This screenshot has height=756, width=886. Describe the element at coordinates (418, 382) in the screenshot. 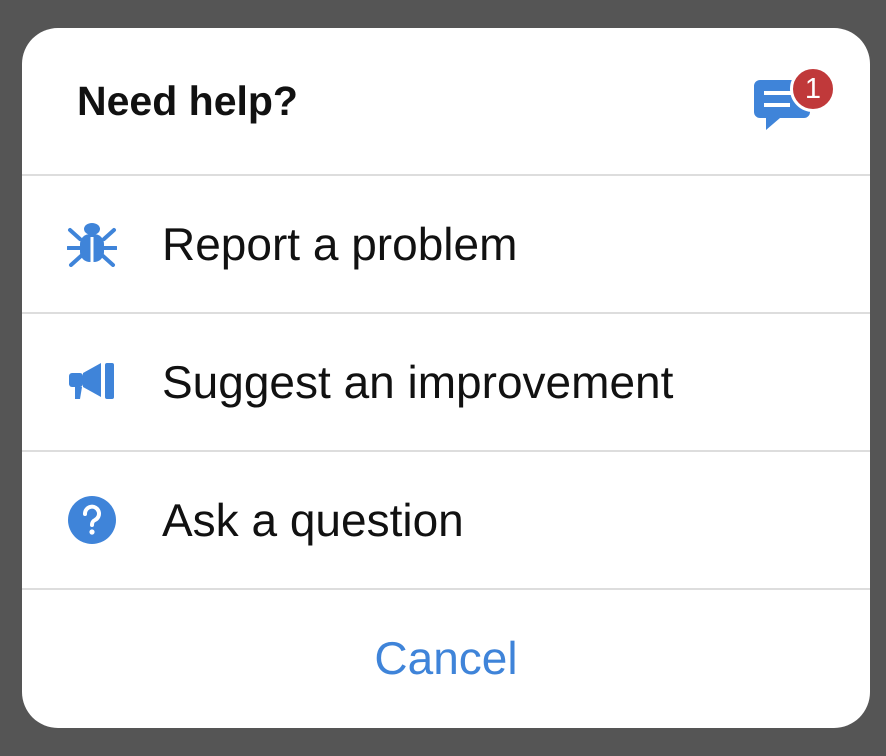

I see `menu-item: Suggest an improvement` at that location.